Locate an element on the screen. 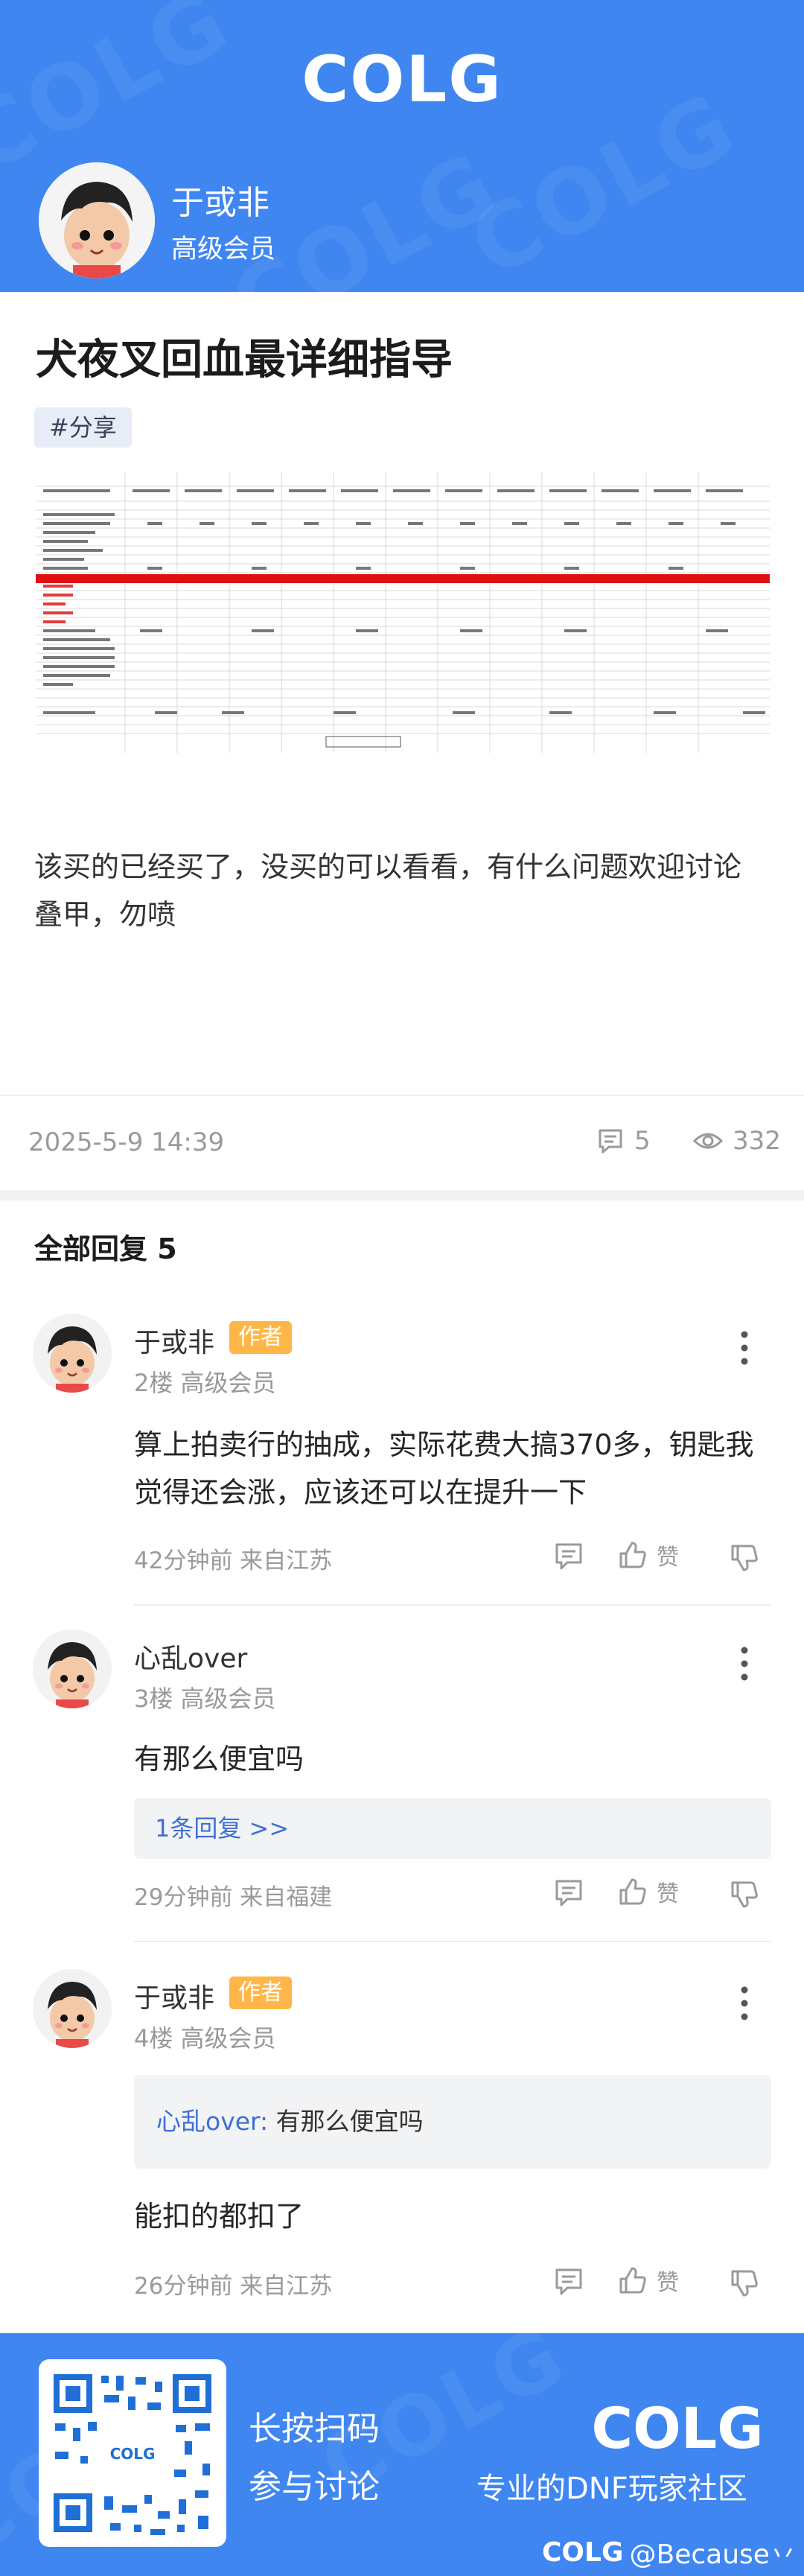  view-count: 332 is located at coordinates (736, 1141).